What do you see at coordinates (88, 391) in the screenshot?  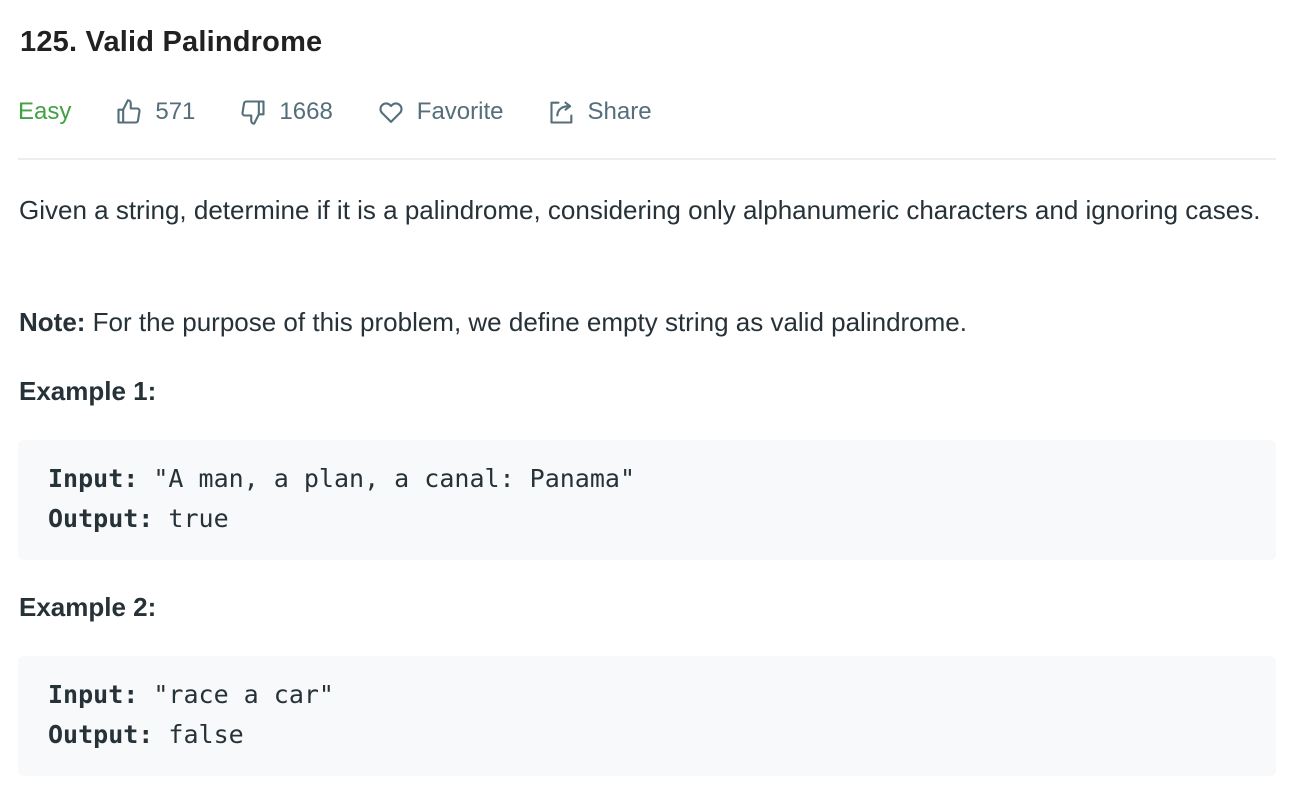 I see `example-1-title: Example 1:` at bounding box center [88, 391].